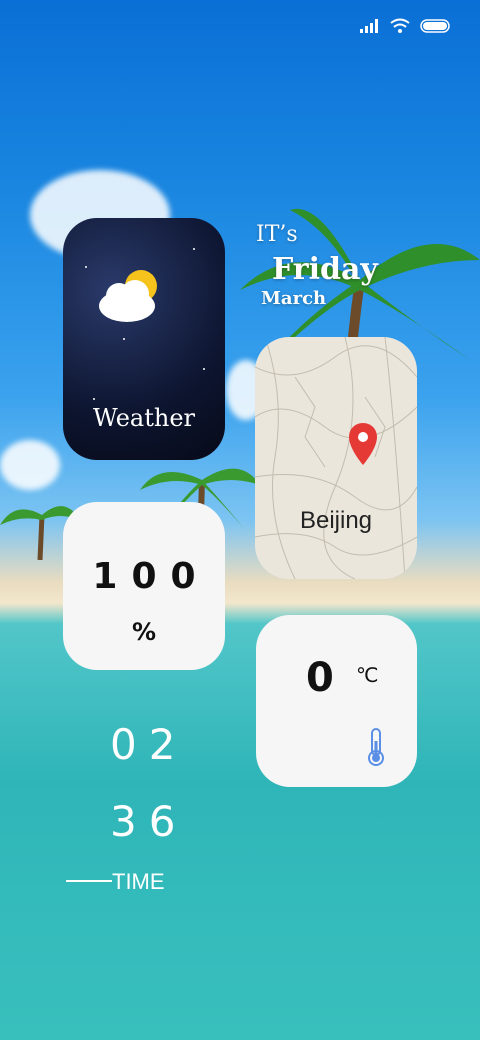  I want to click on battery-icon, so click(435, 26).